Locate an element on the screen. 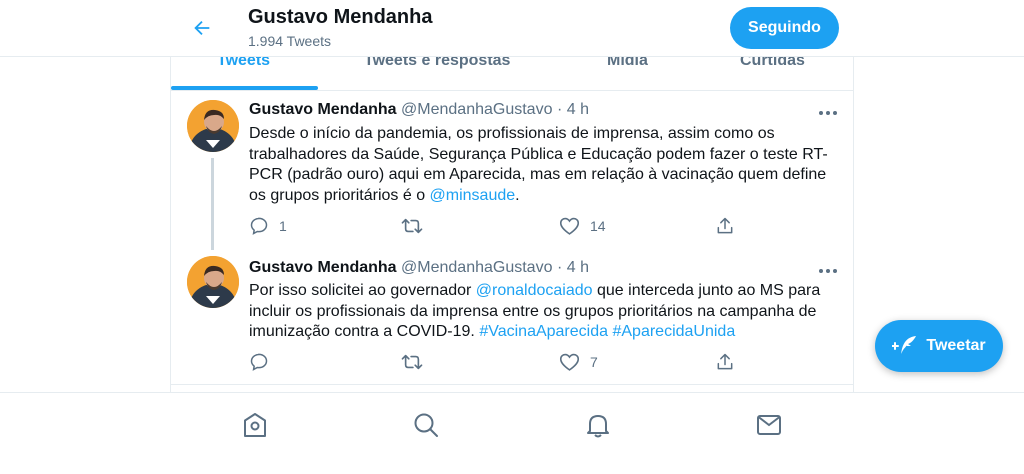 This screenshot has width=1024, height=474. nav-notifications is located at coordinates (598, 425).